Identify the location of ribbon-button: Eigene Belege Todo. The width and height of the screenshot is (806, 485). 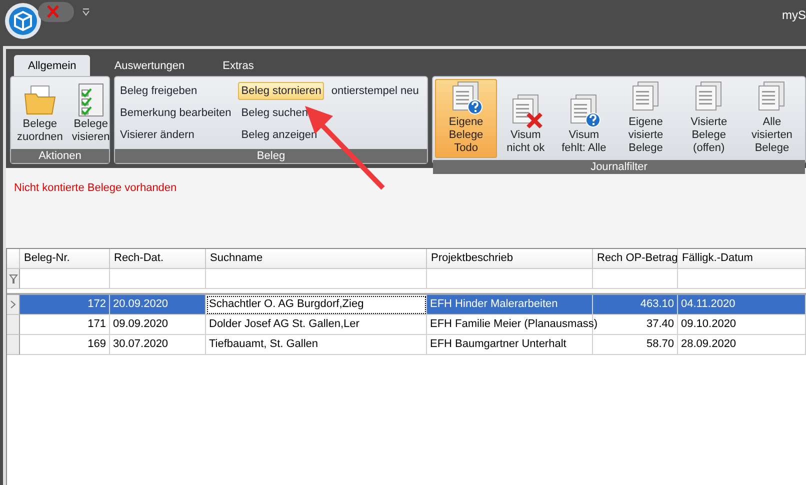
(466, 118).